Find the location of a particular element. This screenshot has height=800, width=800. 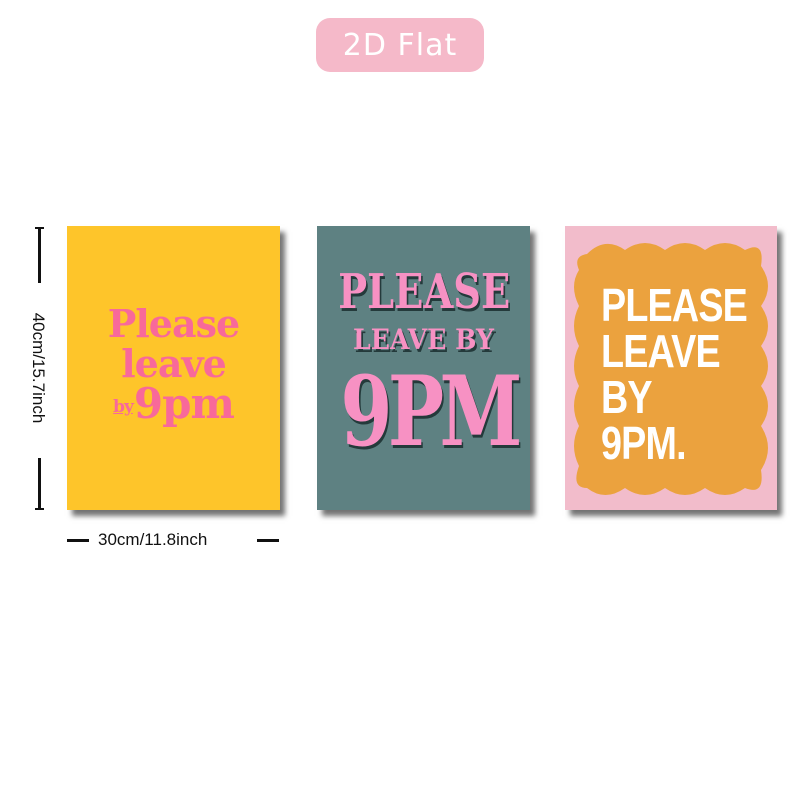

poster-yellow-line2: leave is located at coordinates (174, 363).